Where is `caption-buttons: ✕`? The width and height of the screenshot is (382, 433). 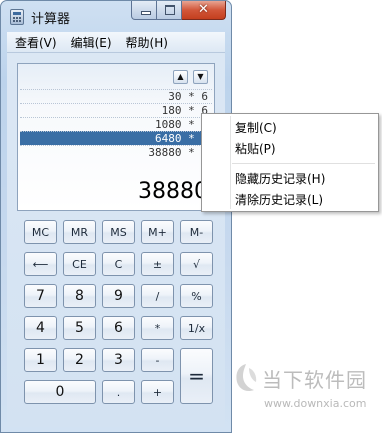 caption-buttons: ✕ is located at coordinates (178, 11).